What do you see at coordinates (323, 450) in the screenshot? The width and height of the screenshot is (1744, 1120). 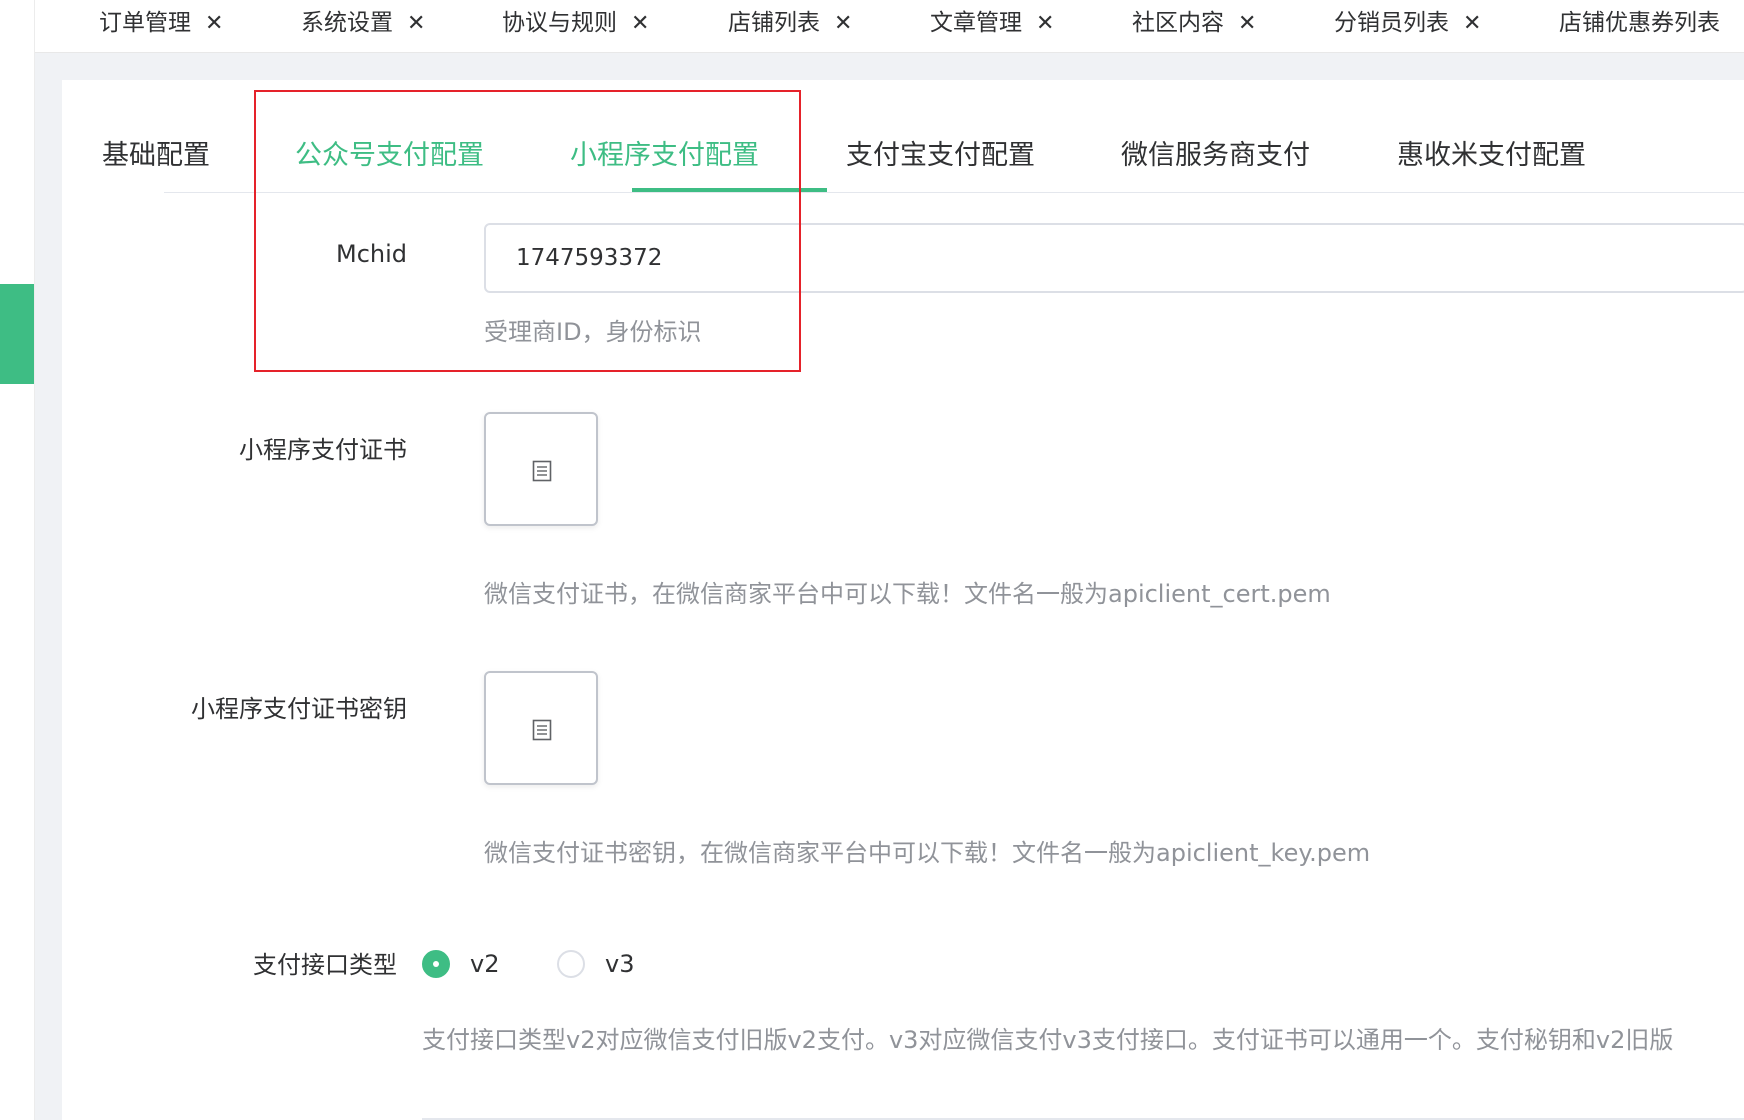 I see `cert-label: 小程序支付证书` at bounding box center [323, 450].